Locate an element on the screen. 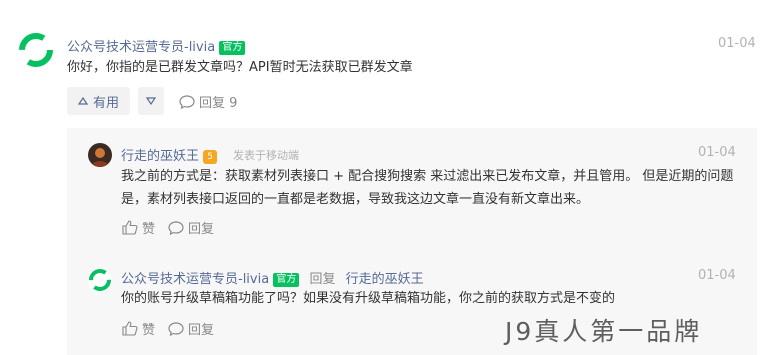 This screenshot has height=355, width=779. reply-author: 行走的巫妖王 5 is located at coordinates (169, 154).